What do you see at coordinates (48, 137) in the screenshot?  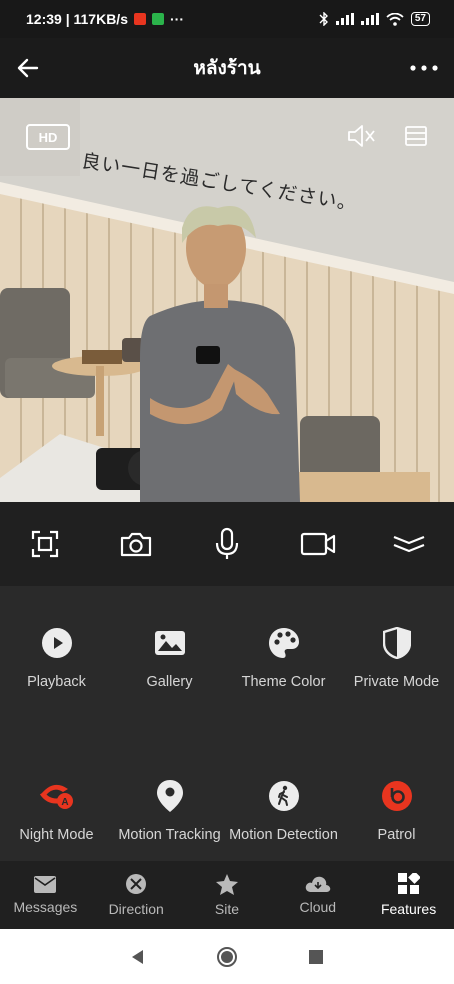 I see `hd-quality-button: HD` at bounding box center [48, 137].